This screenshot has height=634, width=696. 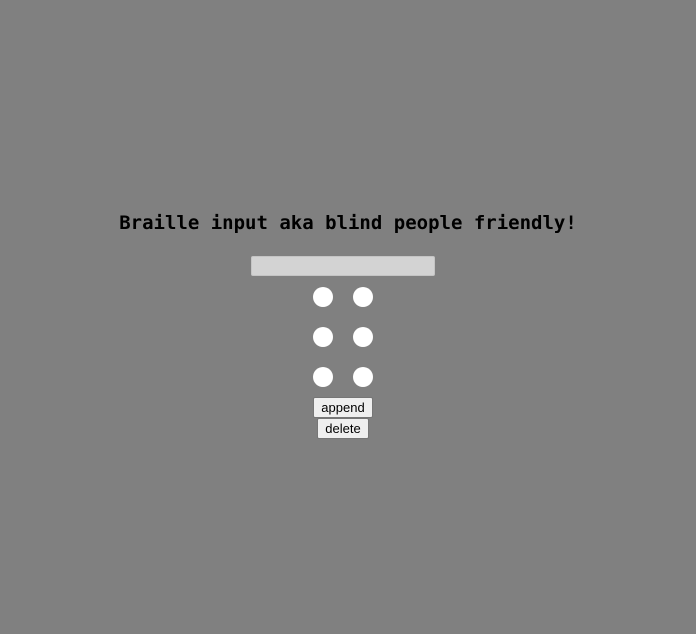 I want to click on page-title: Braille input aka blind people friendly!, so click(x=348, y=223).